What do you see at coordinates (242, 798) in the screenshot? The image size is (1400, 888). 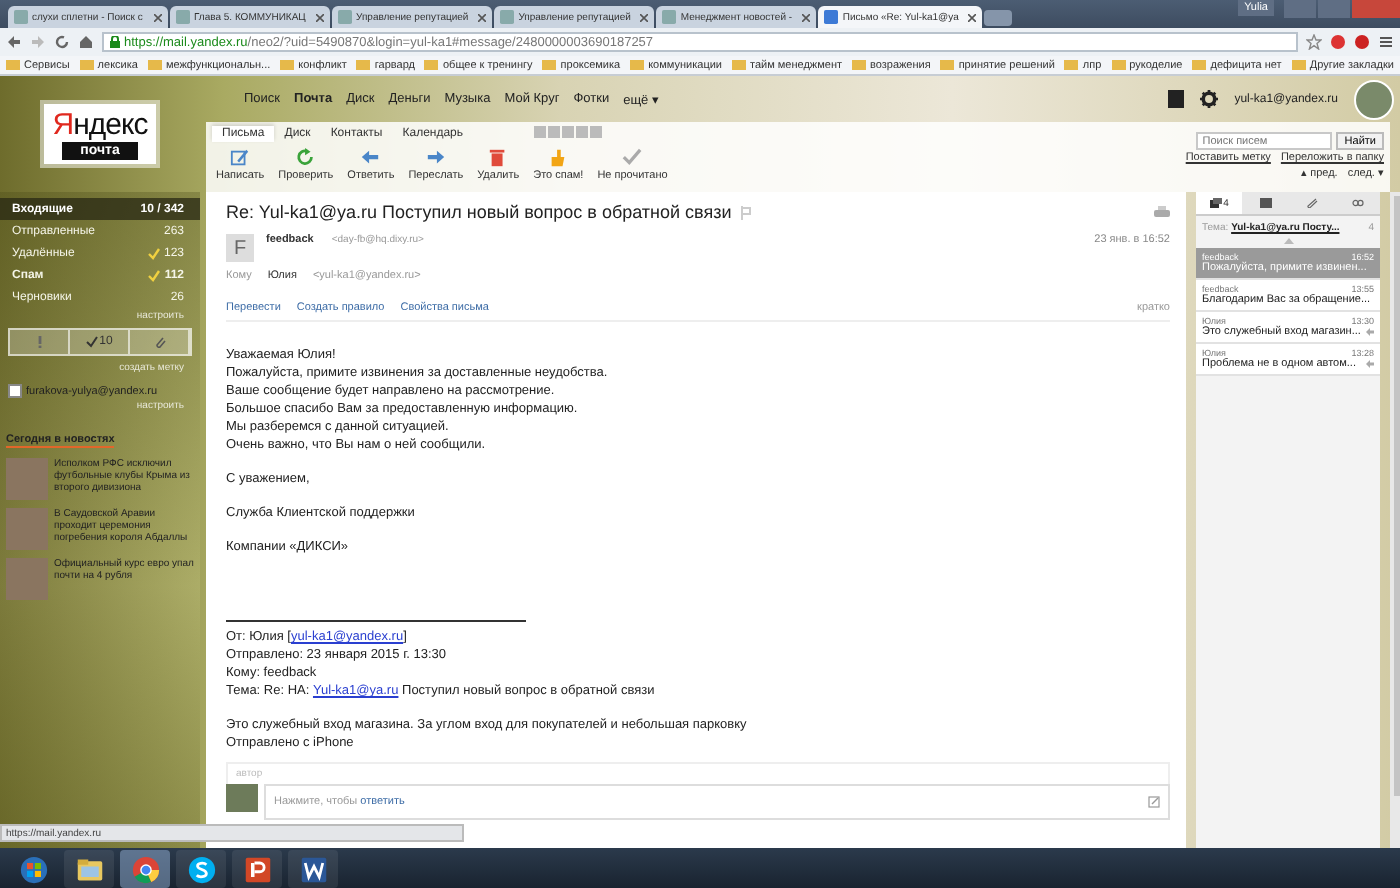 I see `photo-placeholder` at bounding box center [242, 798].